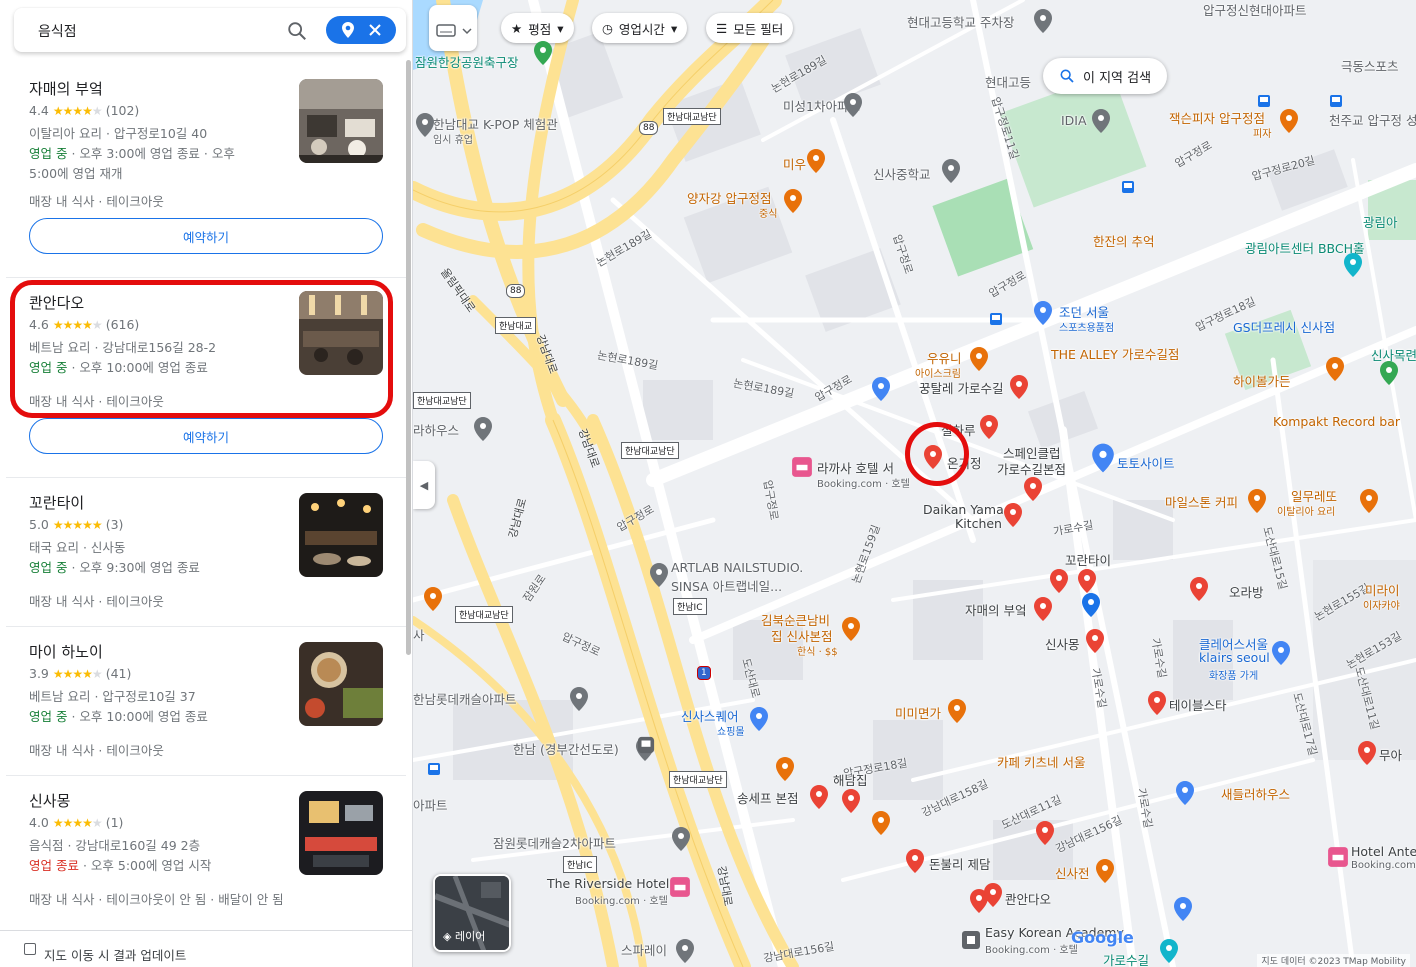 This screenshot has width=1416, height=967. Describe the element at coordinates (1074, 120) in the screenshot. I see `place-label: IDIA` at that location.